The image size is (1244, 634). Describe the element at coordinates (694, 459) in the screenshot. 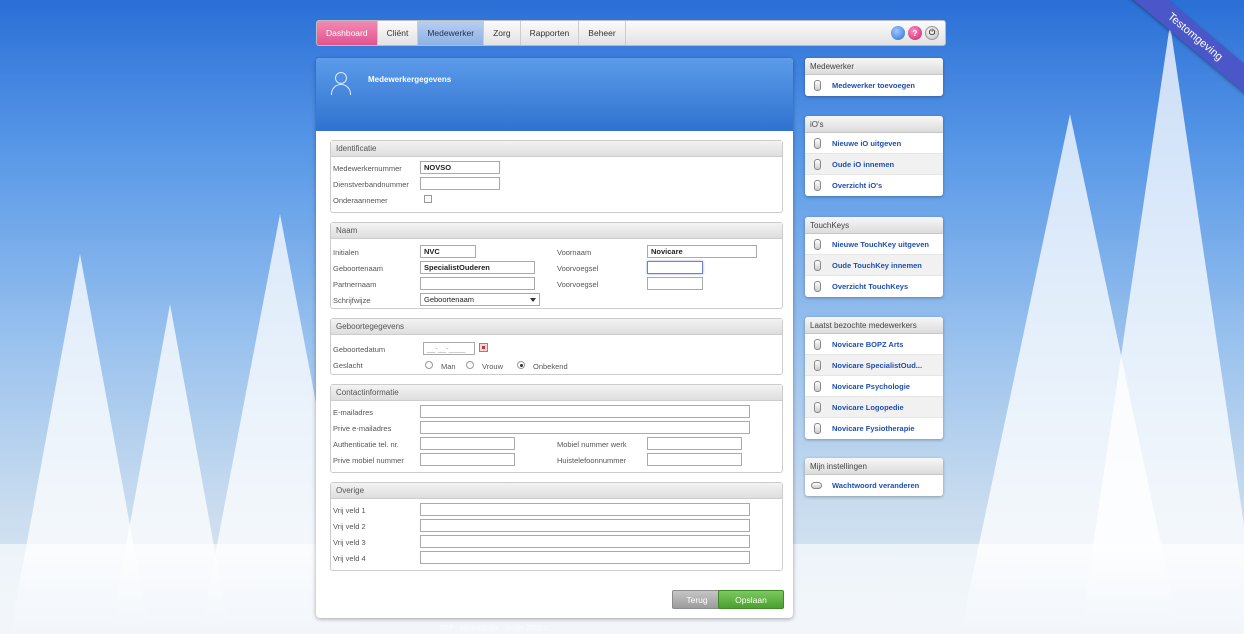

I see `huistelefoon-input` at that location.